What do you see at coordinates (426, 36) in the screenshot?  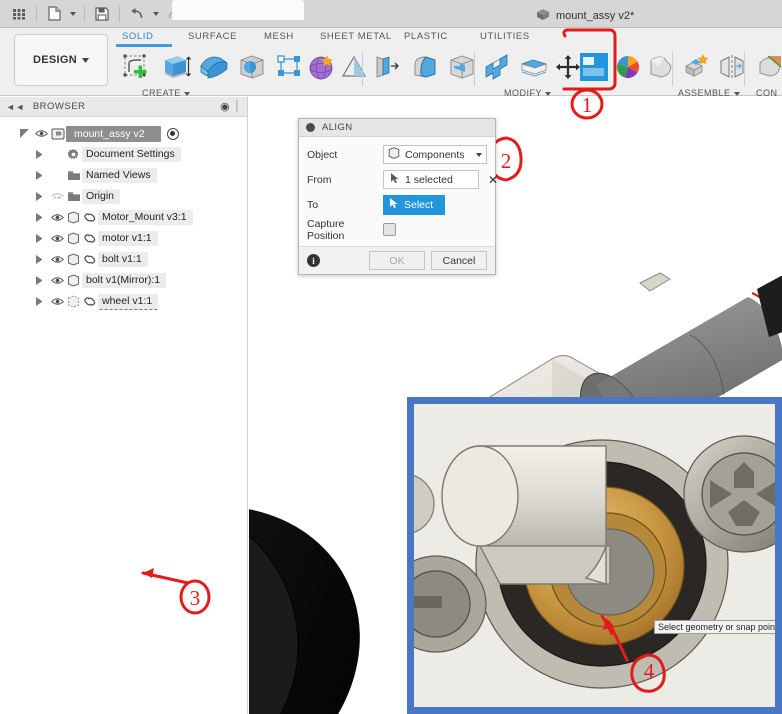 I see `tab-plastic: PLASTIC` at bounding box center [426, 36].